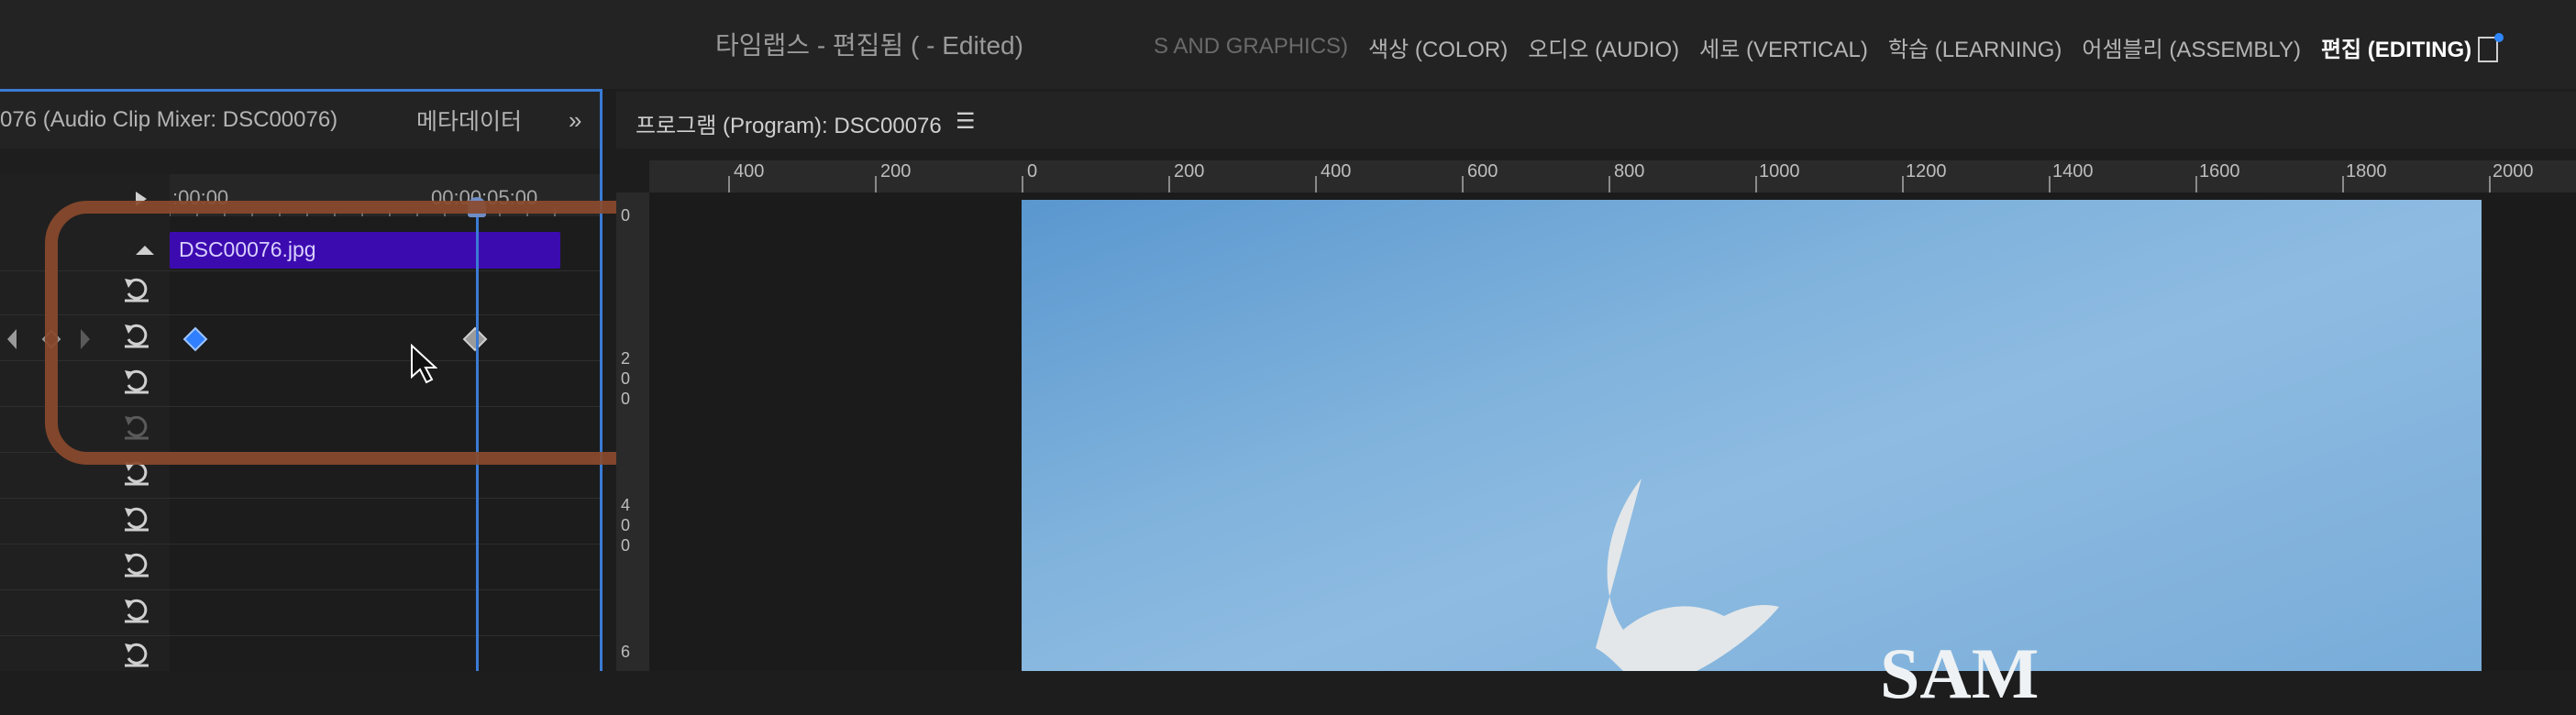 This screenshot has width=2576, height=715. Describe the element at coordinates (469, 120) in the screenshot. I see `tab-metadata: 메타데이터` at that location.